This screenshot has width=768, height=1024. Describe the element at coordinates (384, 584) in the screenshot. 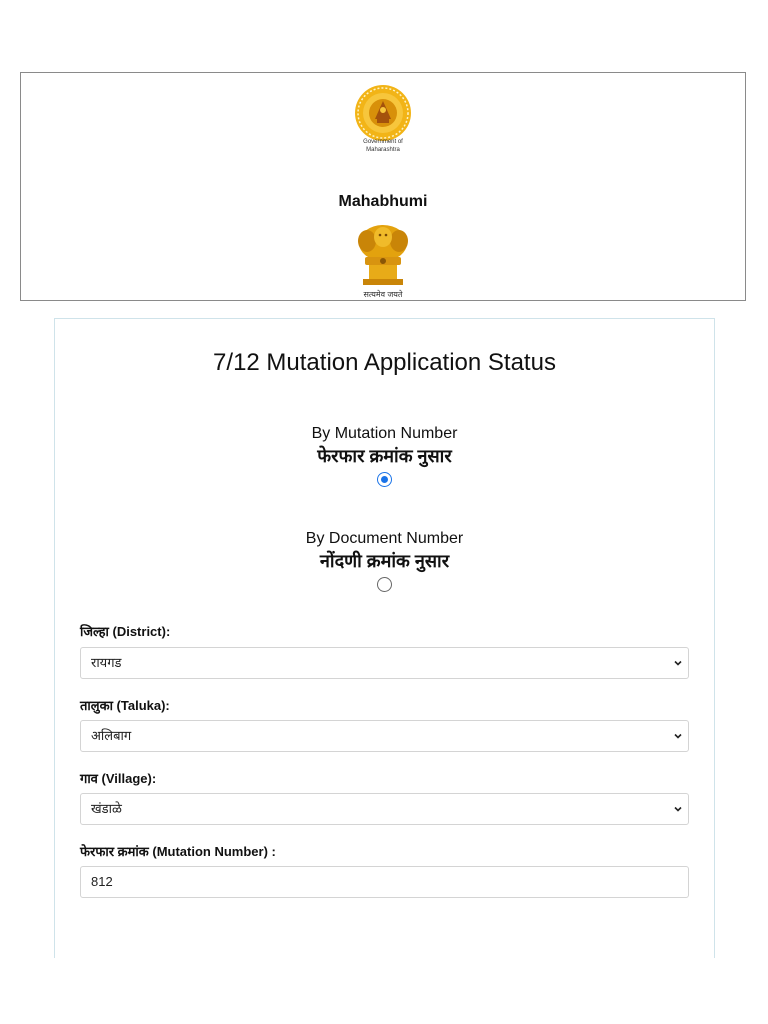

I see `radio-by-document-number` at that location.